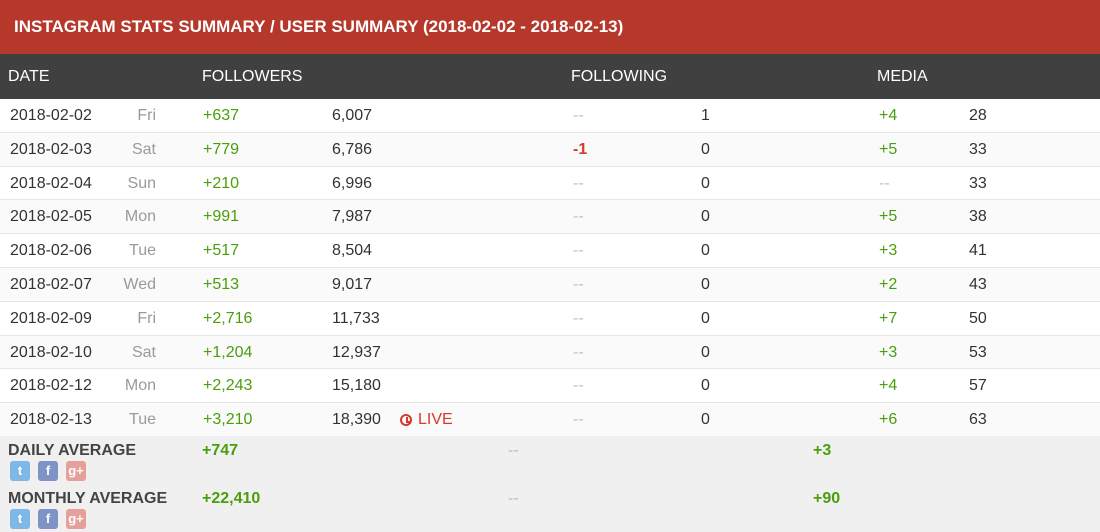 This screenshot has height=532, width=1100. I want to click on followers-total-cell: 11,733, so click(356, 318).